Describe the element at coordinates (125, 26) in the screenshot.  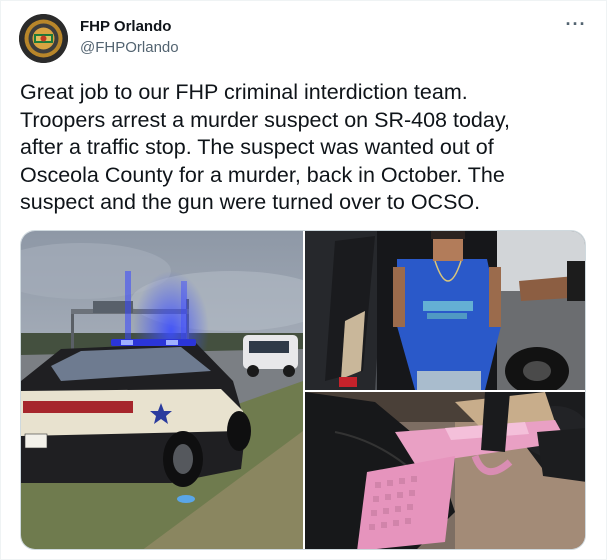
I see `display-name: FHP Orlando` at that location.